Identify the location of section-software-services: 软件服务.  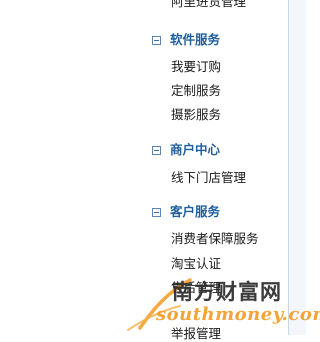
(186, 40).